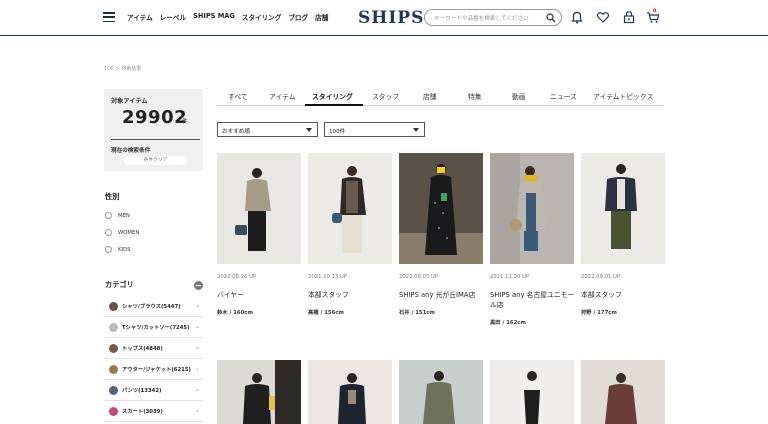  What do you see at coordinates (153, 348) in the screenshot?
I see `category-item: トップス(4848) ⌄` at bounding box center [153, 348].